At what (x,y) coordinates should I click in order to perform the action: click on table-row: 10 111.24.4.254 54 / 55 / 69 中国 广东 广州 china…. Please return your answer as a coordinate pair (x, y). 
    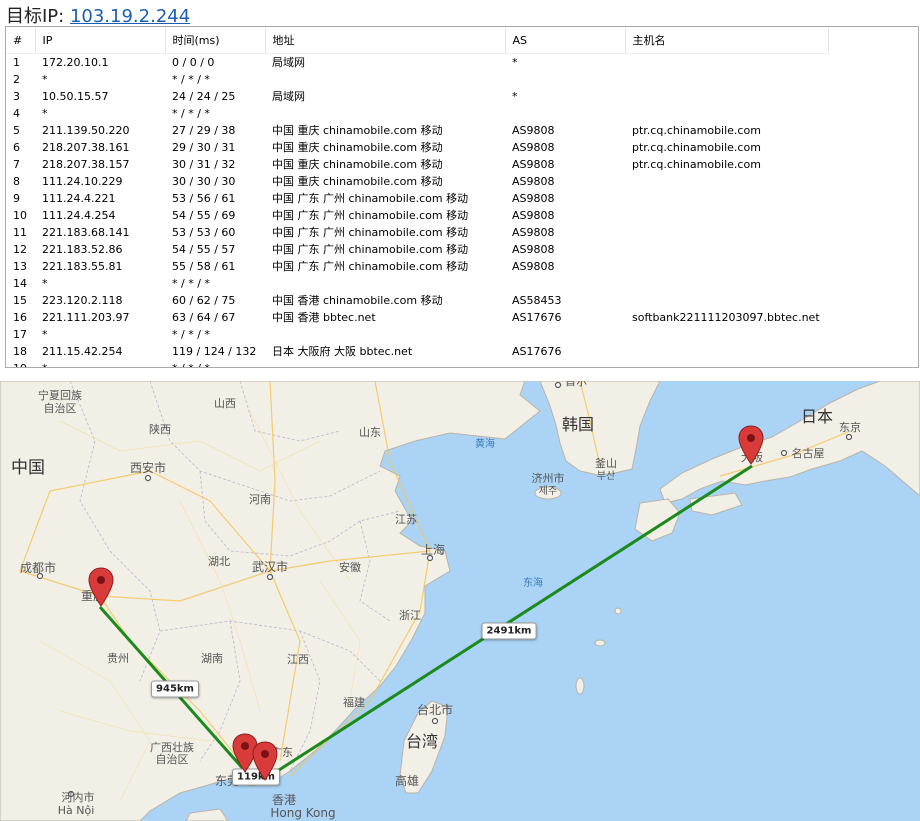
    Looking at the image, I should click on (417, 215).